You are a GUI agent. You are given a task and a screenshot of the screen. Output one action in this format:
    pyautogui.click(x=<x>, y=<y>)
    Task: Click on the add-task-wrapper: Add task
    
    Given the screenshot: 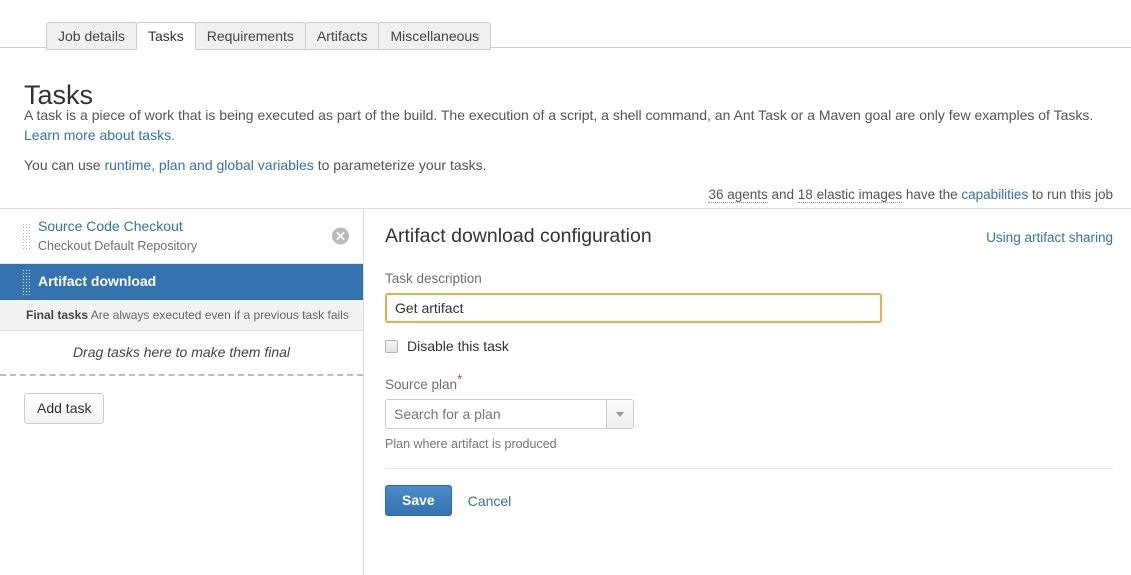 What is the action you would take?
    pyautogui.click(x=181, y=400)
    